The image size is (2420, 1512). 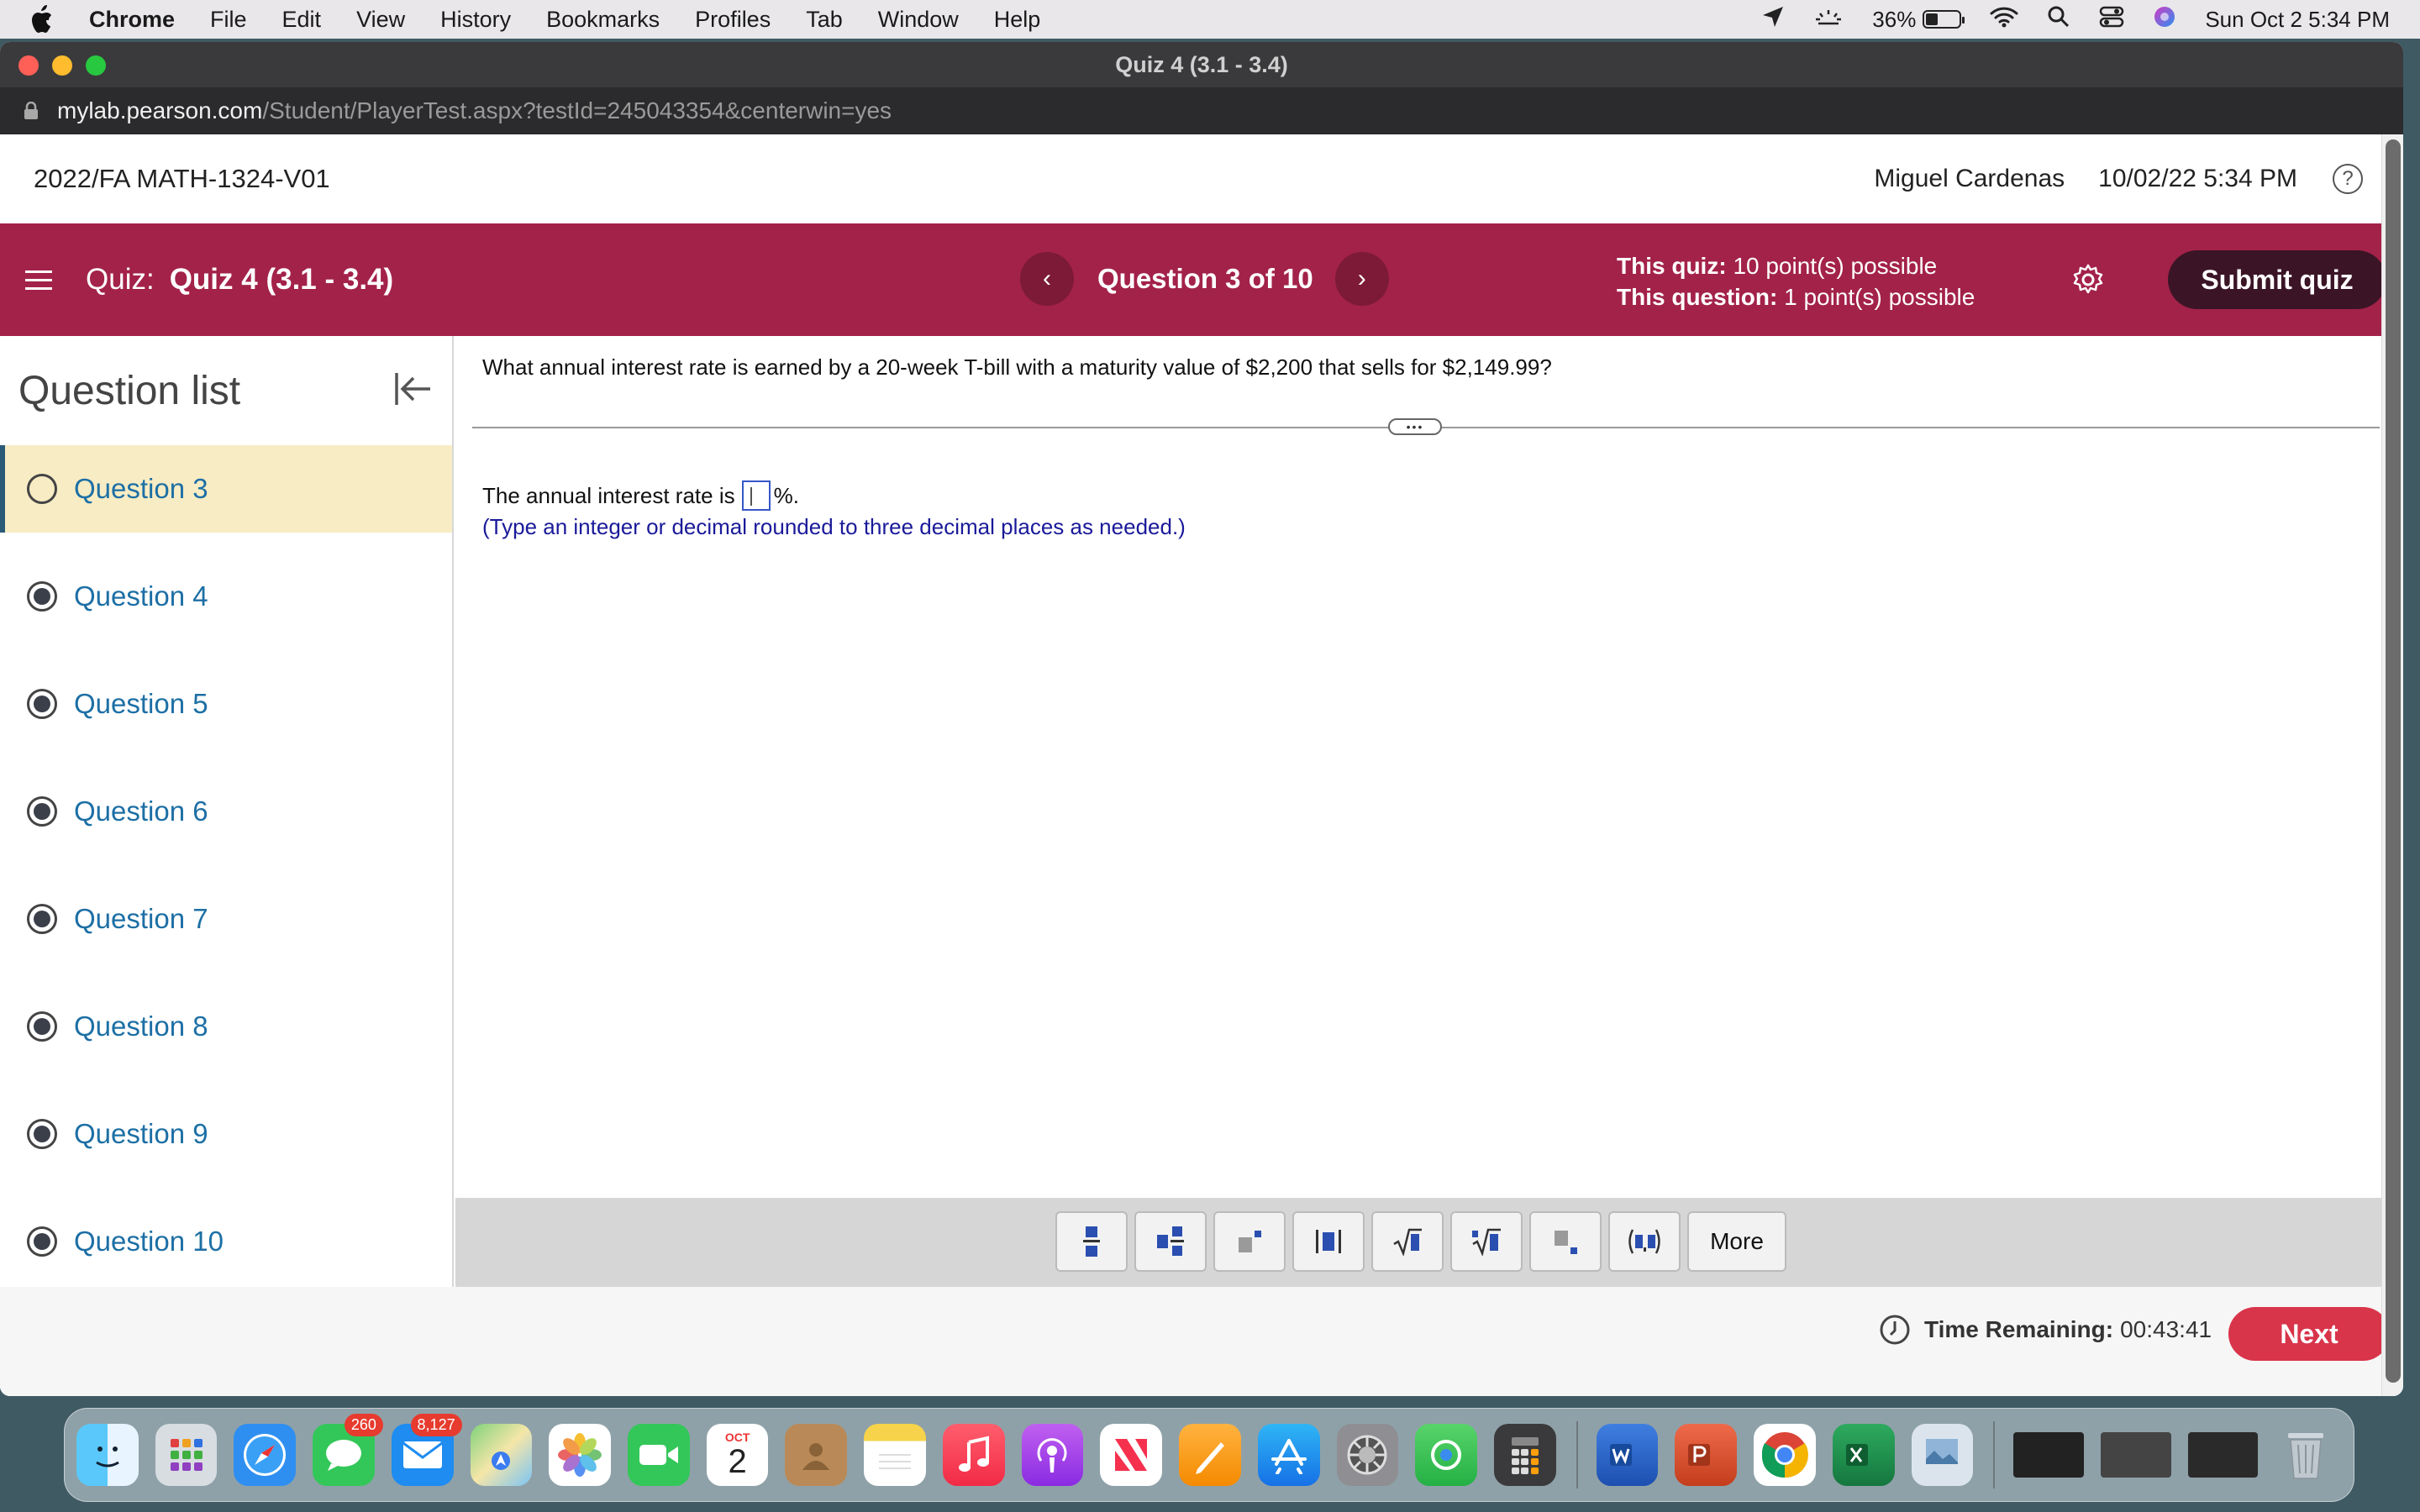 What do you see at coordinates (1737, 1241) in the screenshot?
I see `more-tools-button: More` at bounding box center [1737, 1241].